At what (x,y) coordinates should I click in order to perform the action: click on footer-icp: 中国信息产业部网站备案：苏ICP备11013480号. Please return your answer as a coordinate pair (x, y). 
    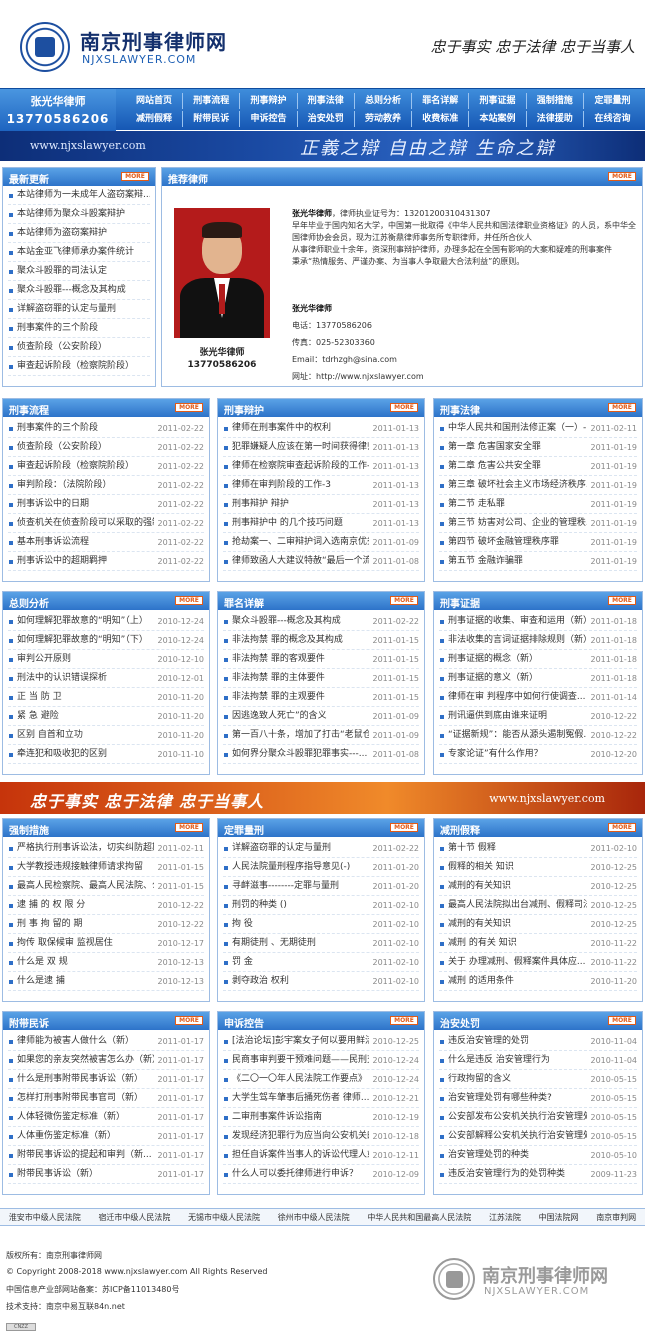
    Looking at the image, I should click on (93, 1289).